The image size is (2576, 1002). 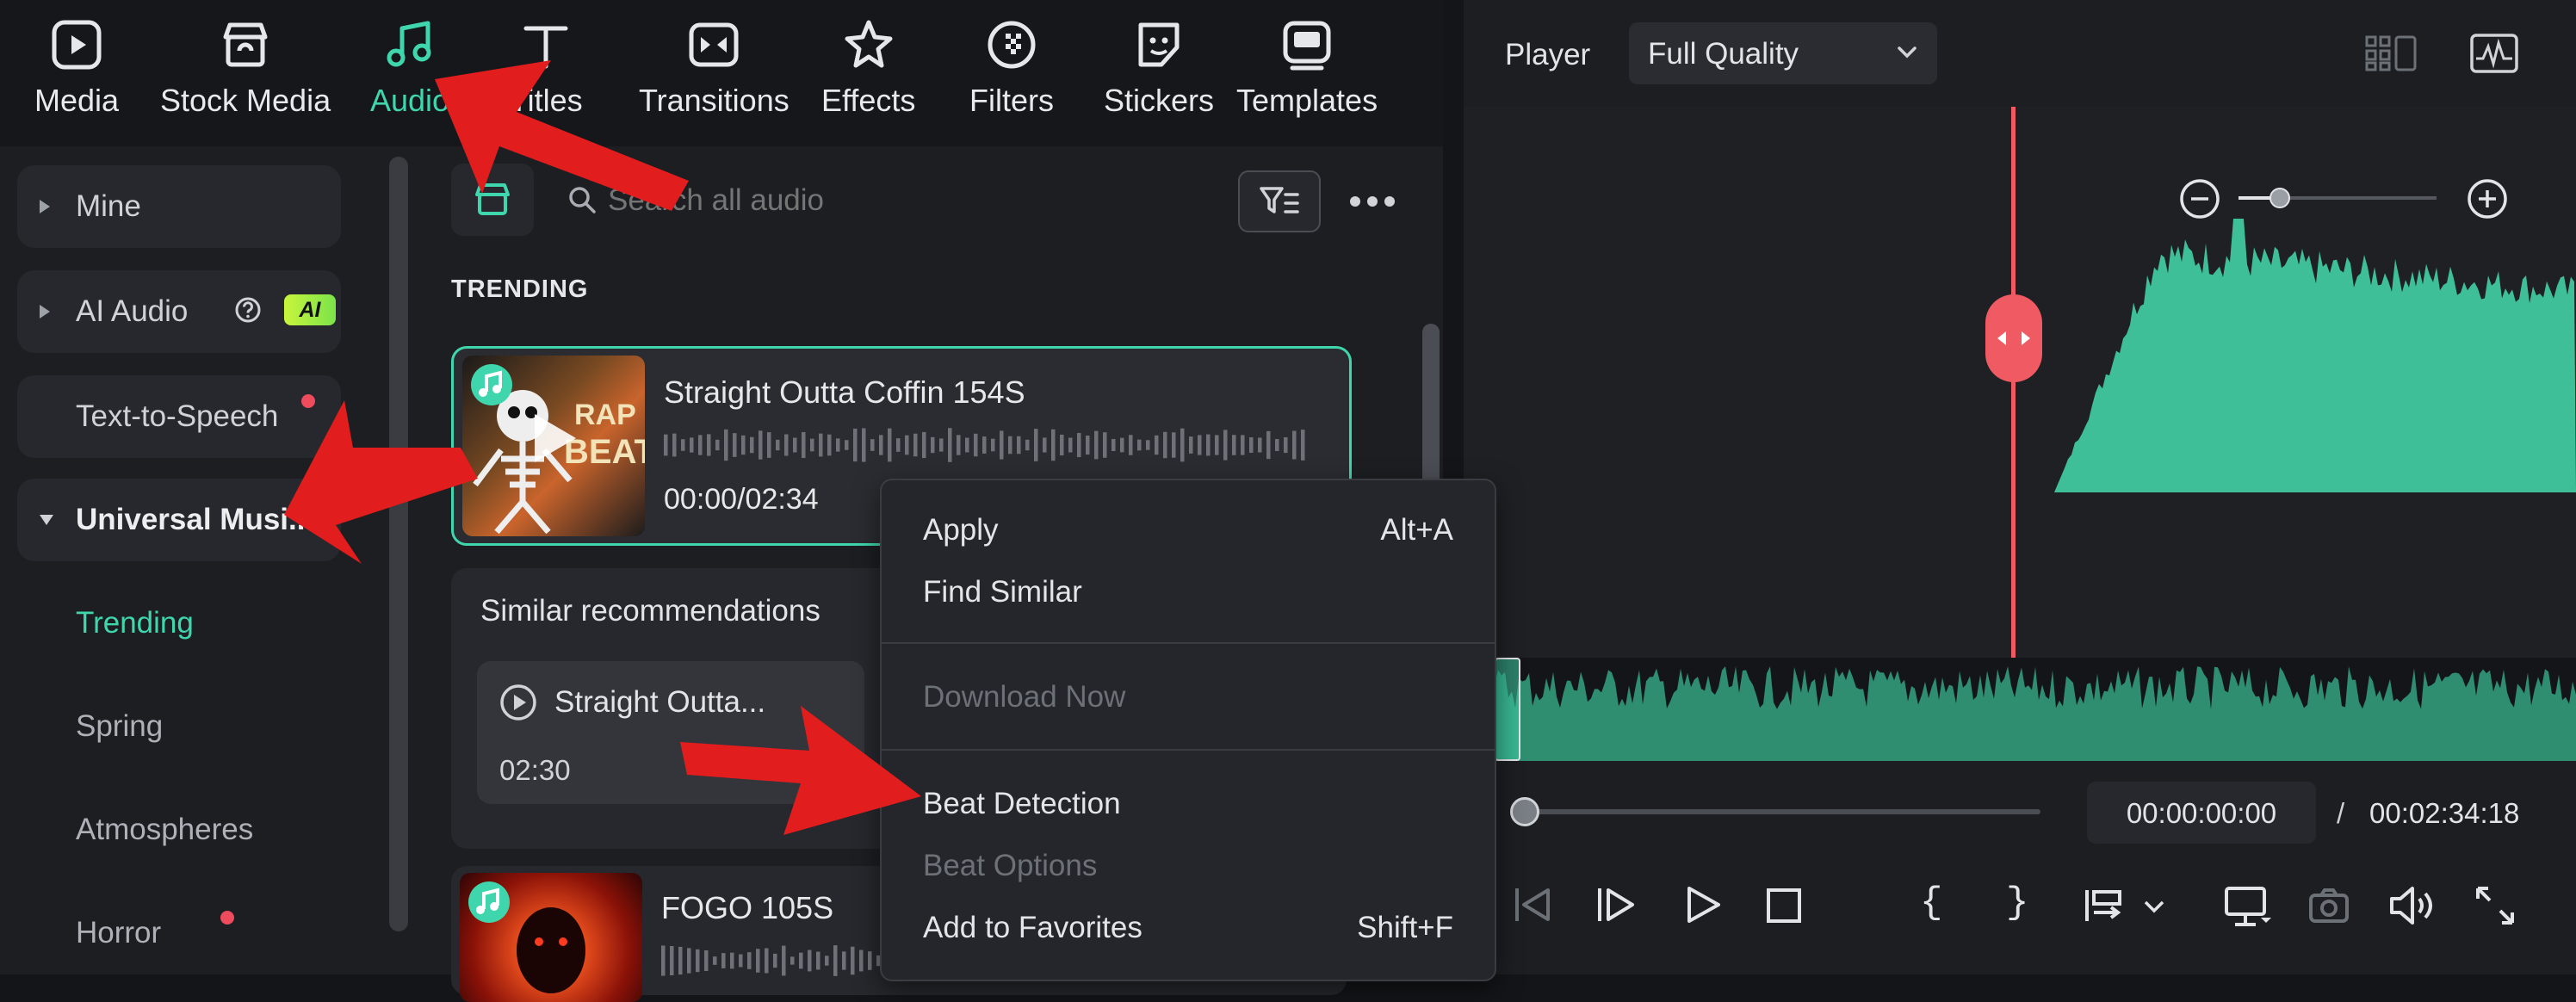 I want to click on chevron-down-icon, so click(x=1907, y=52).